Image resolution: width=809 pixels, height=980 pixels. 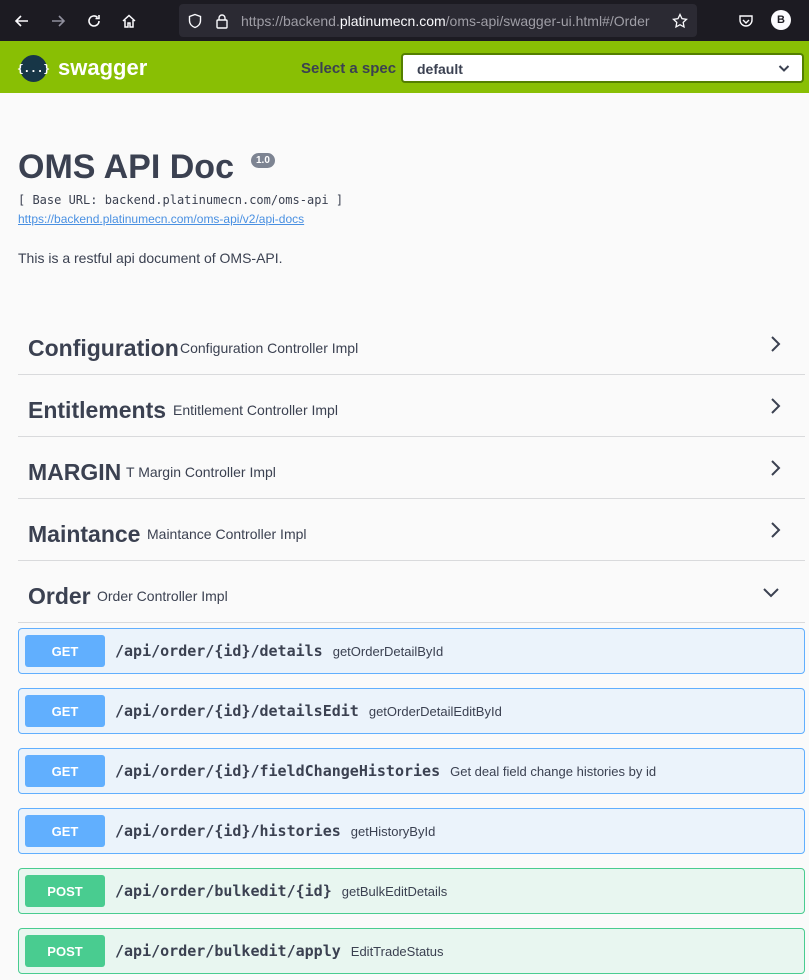 I want to click on reload-button, so click(x=94, y=21).